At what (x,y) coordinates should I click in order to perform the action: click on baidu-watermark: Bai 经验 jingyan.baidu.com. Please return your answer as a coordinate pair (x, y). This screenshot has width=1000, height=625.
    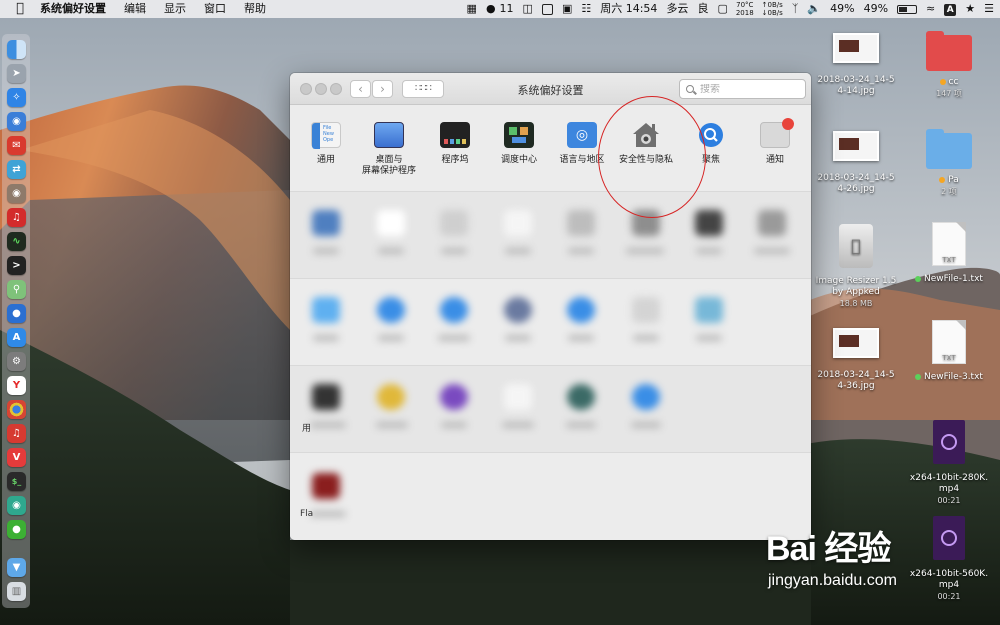
    Looking at the image, I should click on (831, 555).